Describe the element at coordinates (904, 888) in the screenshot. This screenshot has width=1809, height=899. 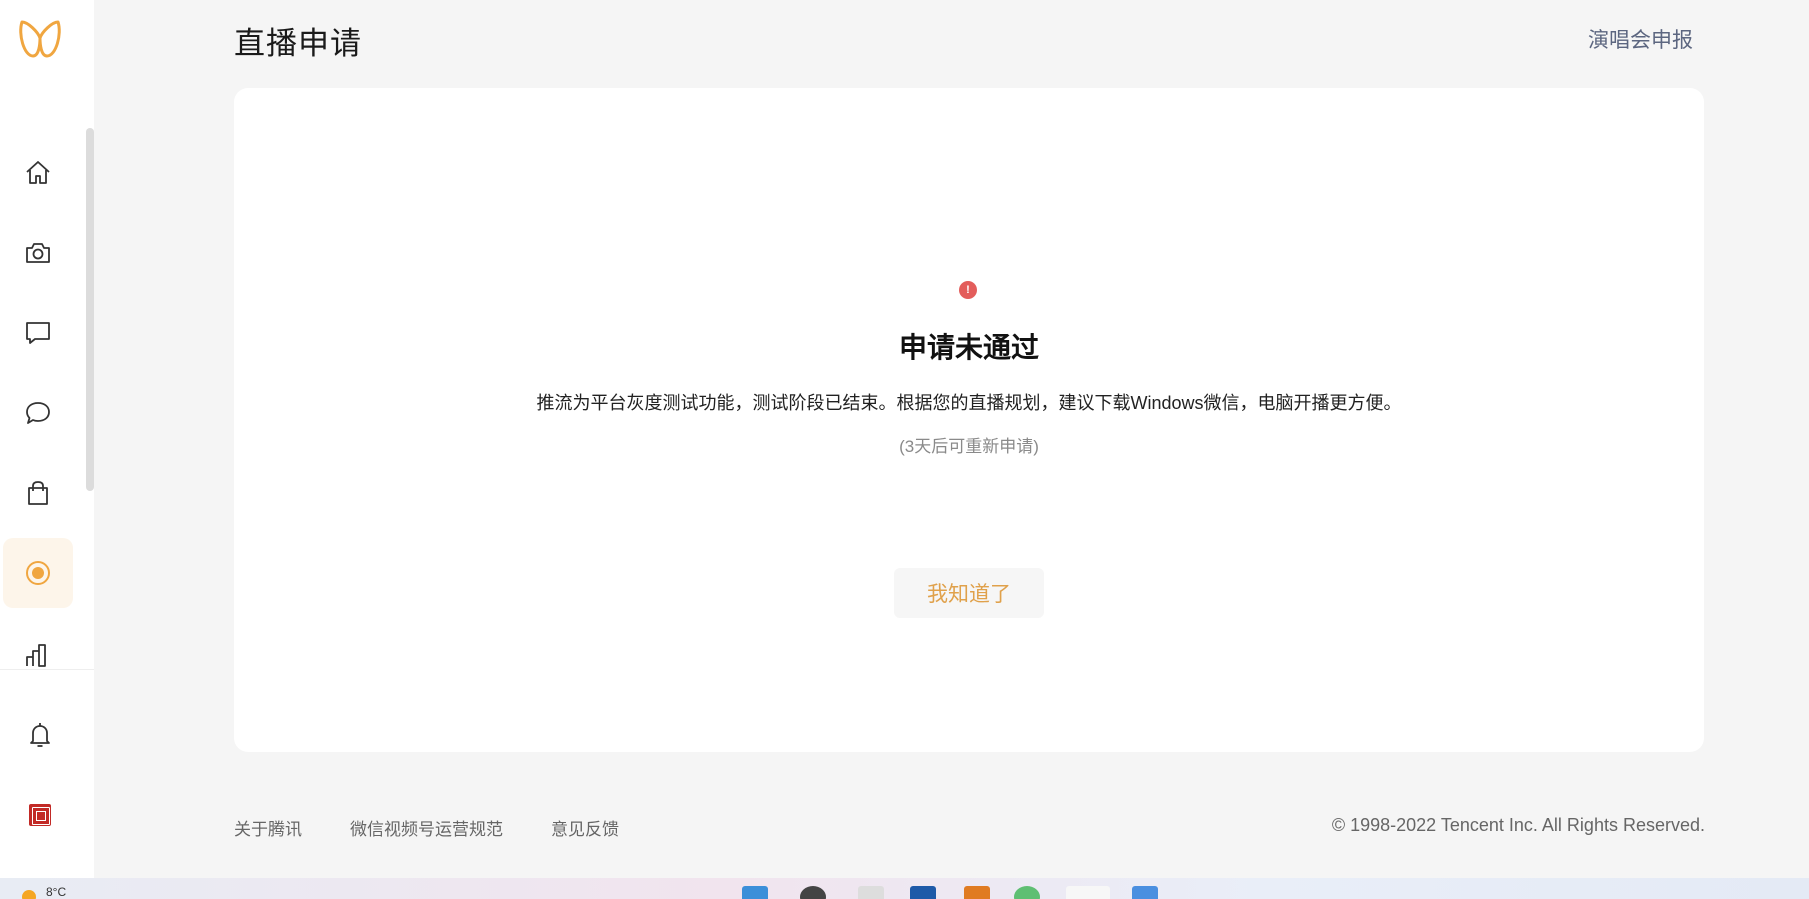
I see `os-taskbar: 8°C` at that location.